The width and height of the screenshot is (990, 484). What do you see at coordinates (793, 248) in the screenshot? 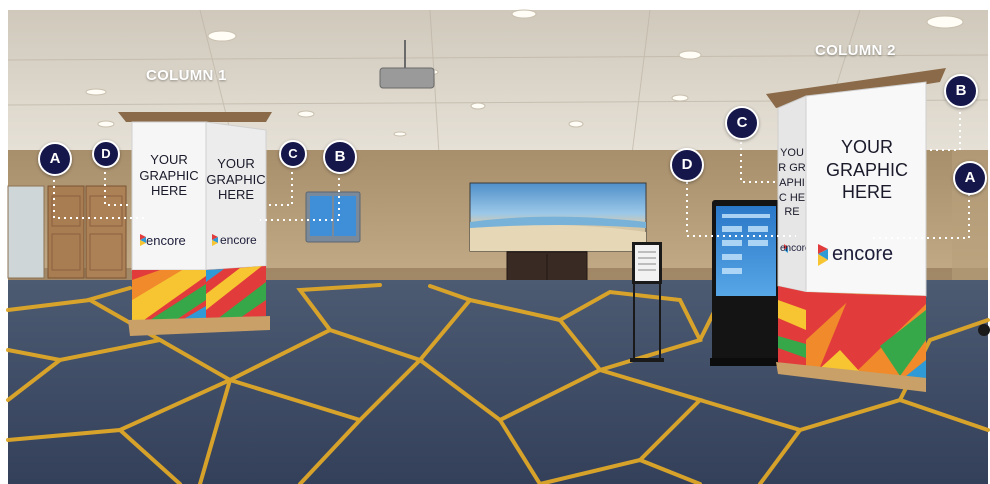
I see `column-2-left-logo-text: encore` at bounding box center [793, 248].